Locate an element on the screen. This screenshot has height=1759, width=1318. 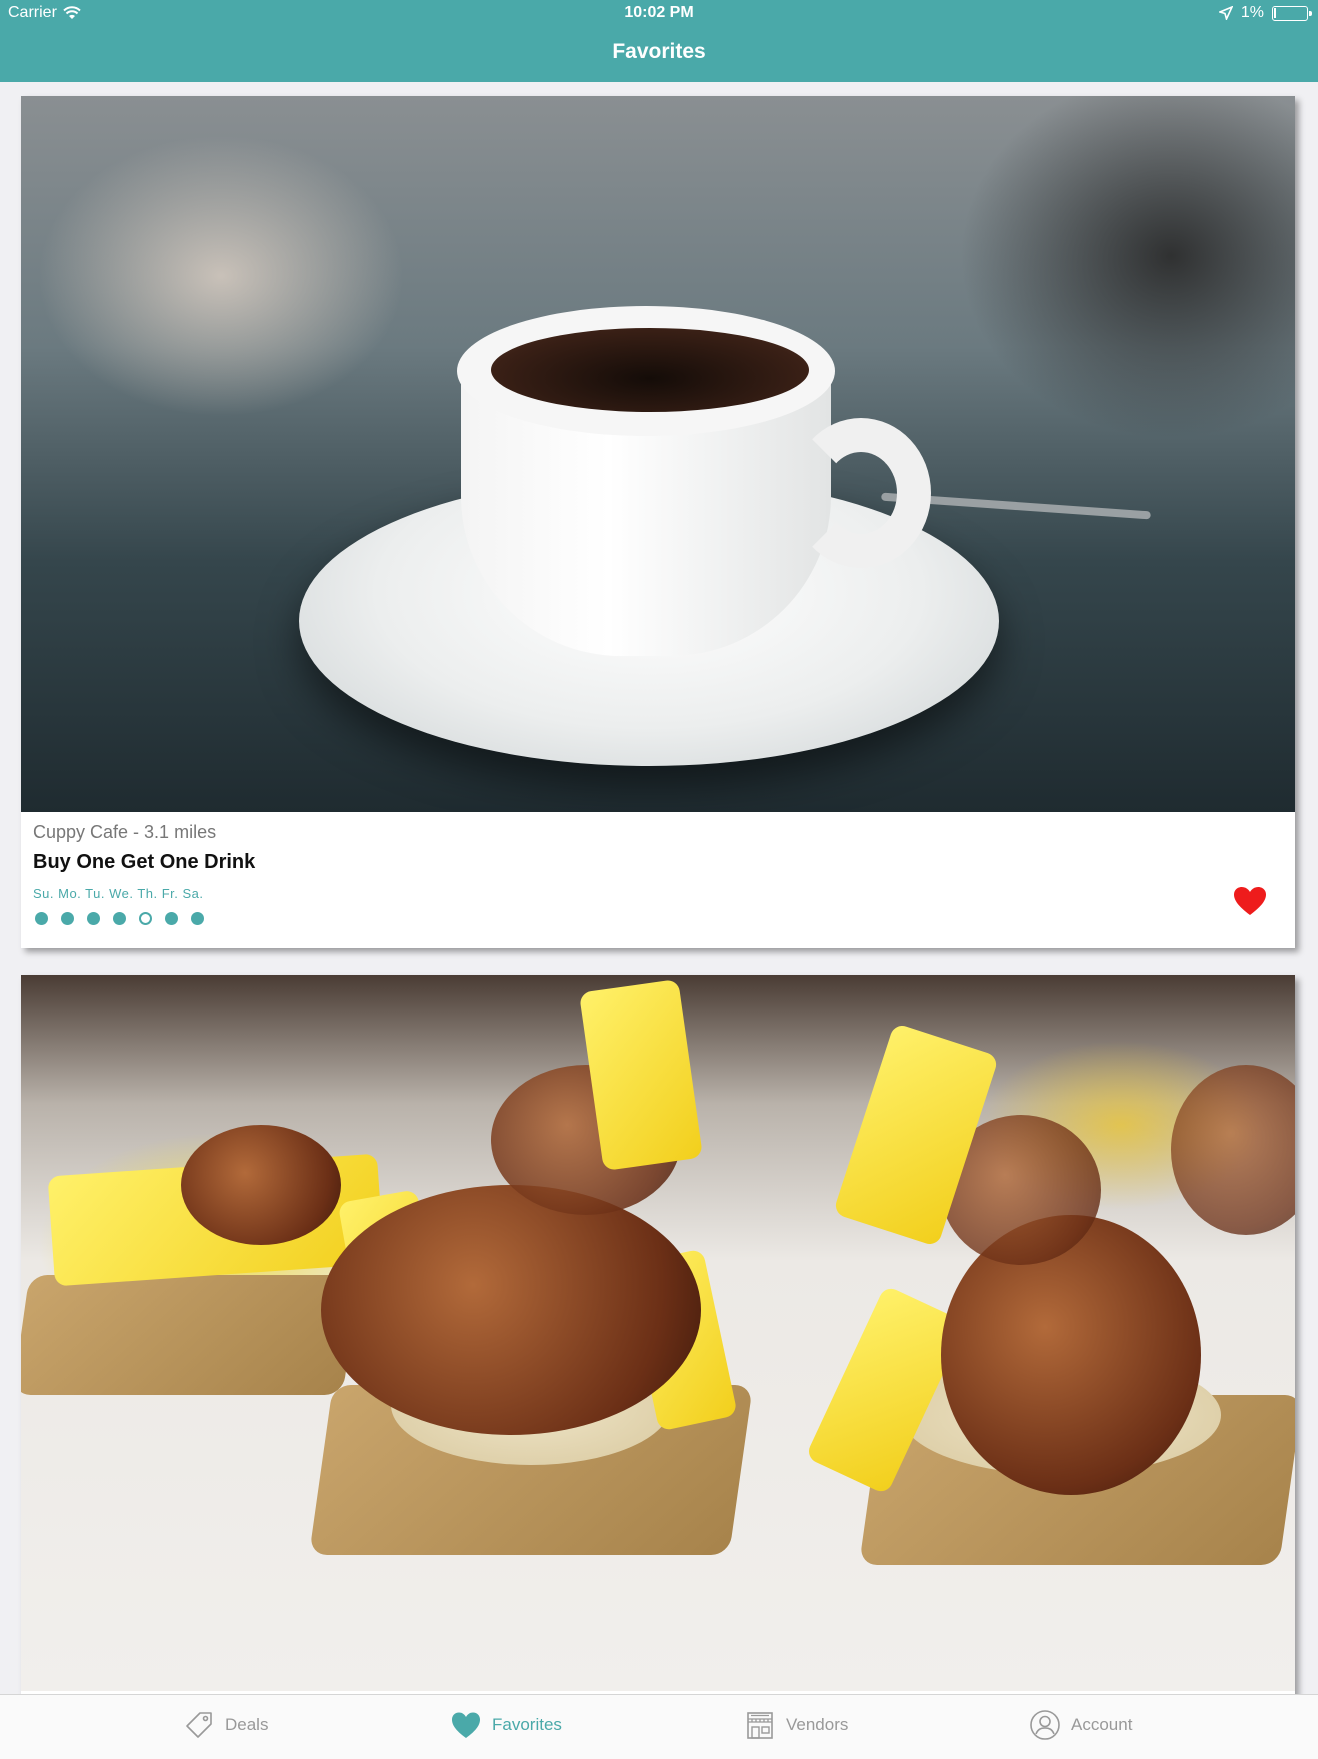
vendor-distance: Cuppy Cafe - 3.1 miles is located at coordinates (125, 832).